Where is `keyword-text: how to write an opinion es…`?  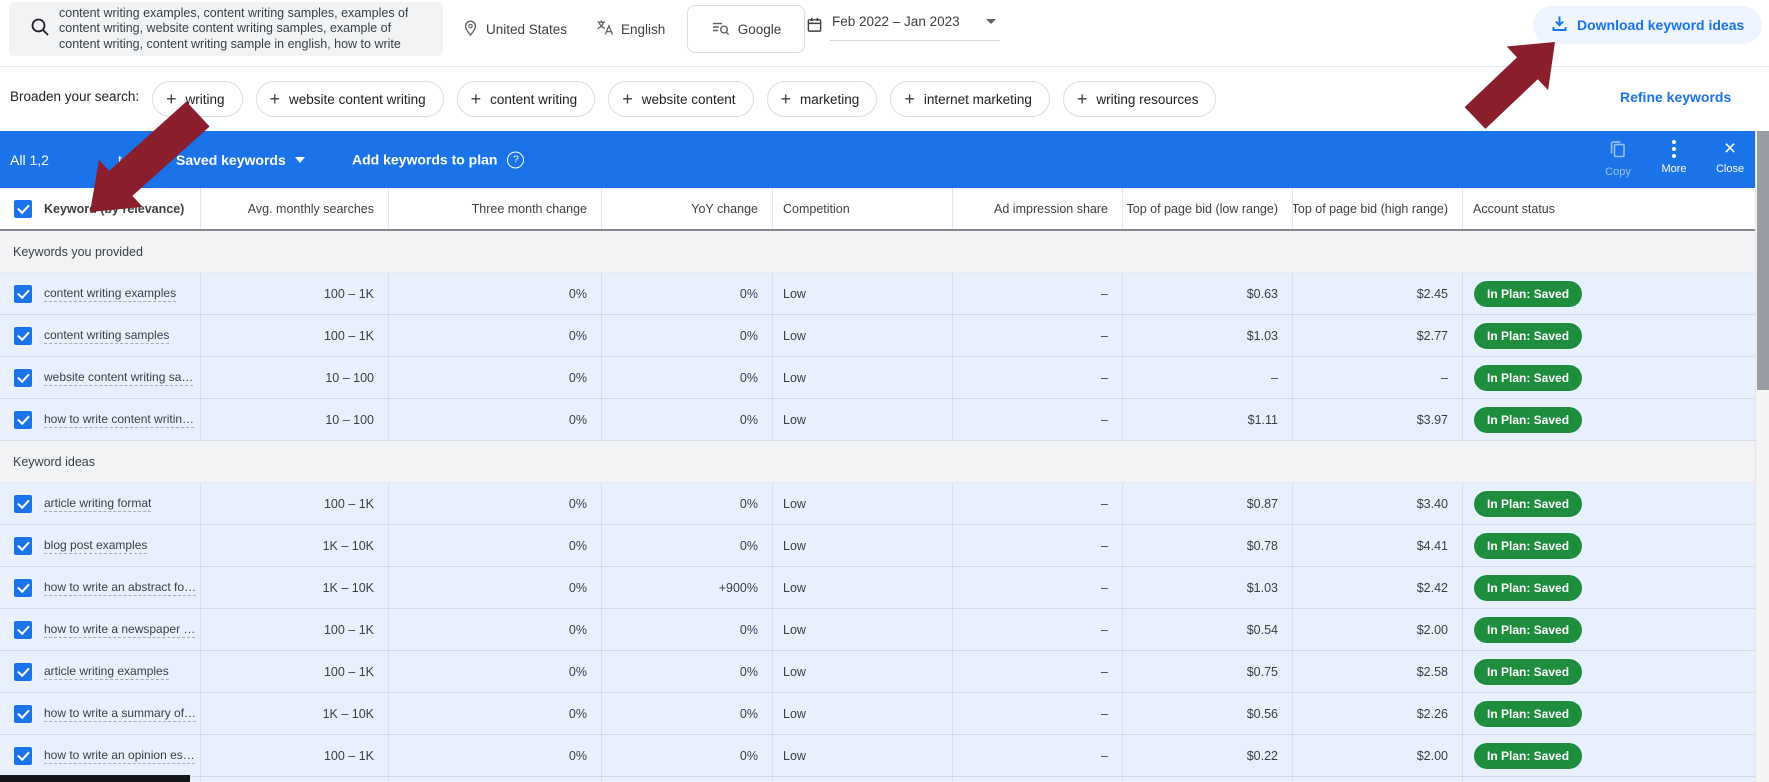
keyword-text: how to write an opinion es… is located at coordinates (119, 756).